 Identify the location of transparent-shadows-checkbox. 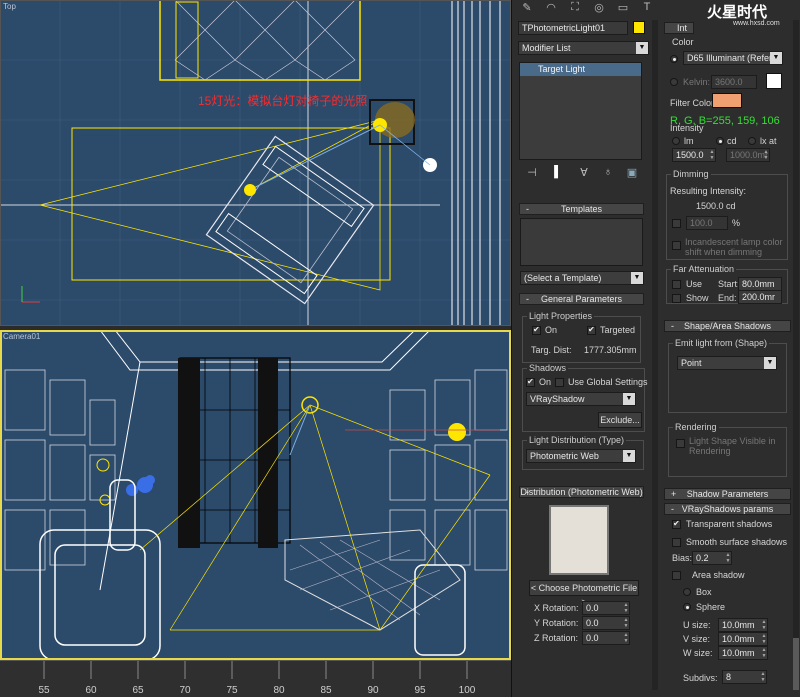
(676, 524).